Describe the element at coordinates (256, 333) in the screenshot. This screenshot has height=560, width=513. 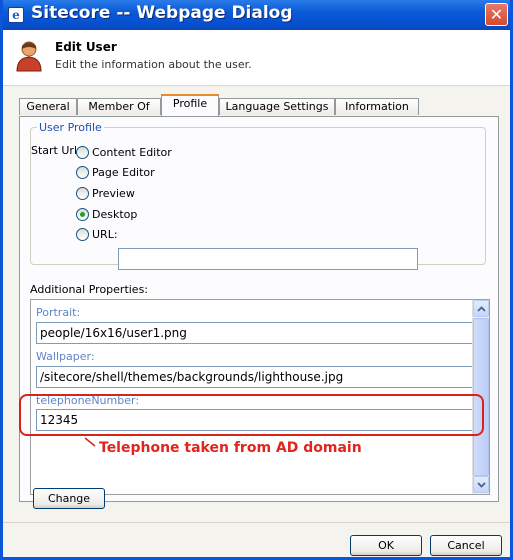
I see `portrait-field: people/16x16/user1.png` at that location.